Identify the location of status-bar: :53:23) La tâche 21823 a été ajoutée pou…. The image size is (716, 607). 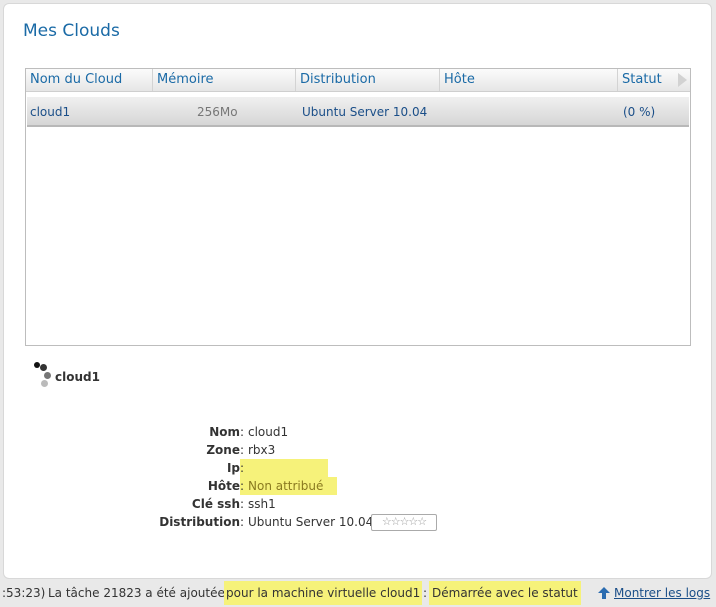
(358, 593).